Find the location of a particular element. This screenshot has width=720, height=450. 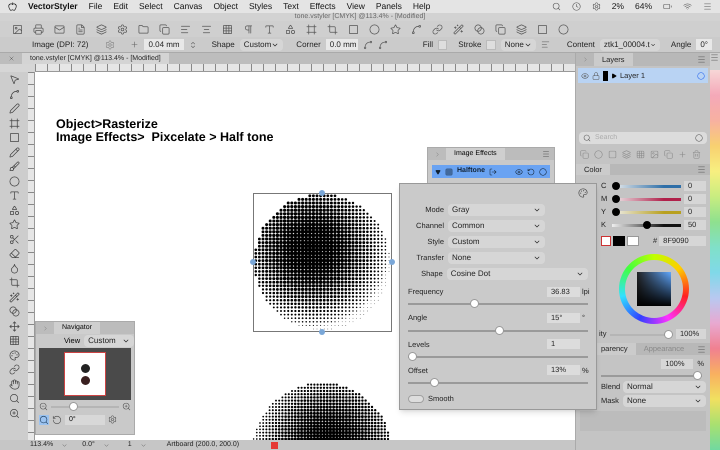

setting-dropdown: Gray is located at coordinates (496, 210).